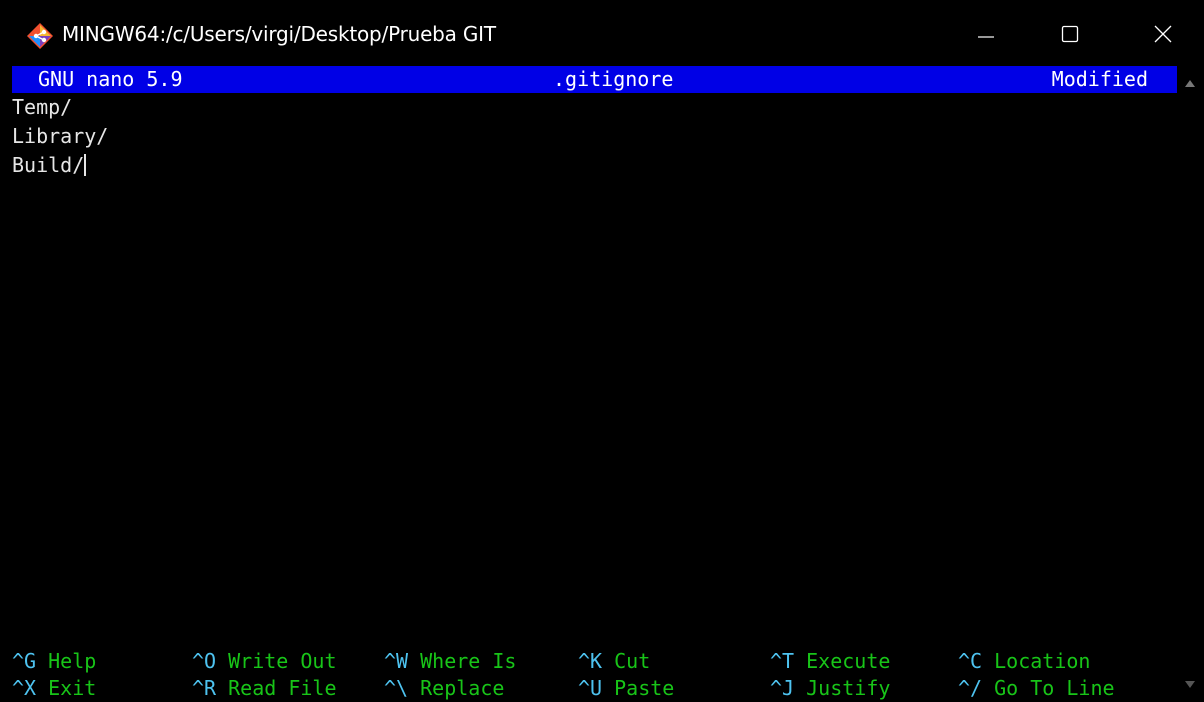 The image size is (1204, 702). I want to click on nano-status-bar: GNU nano 5.9 .gitignore Modified, so click(594, 79).